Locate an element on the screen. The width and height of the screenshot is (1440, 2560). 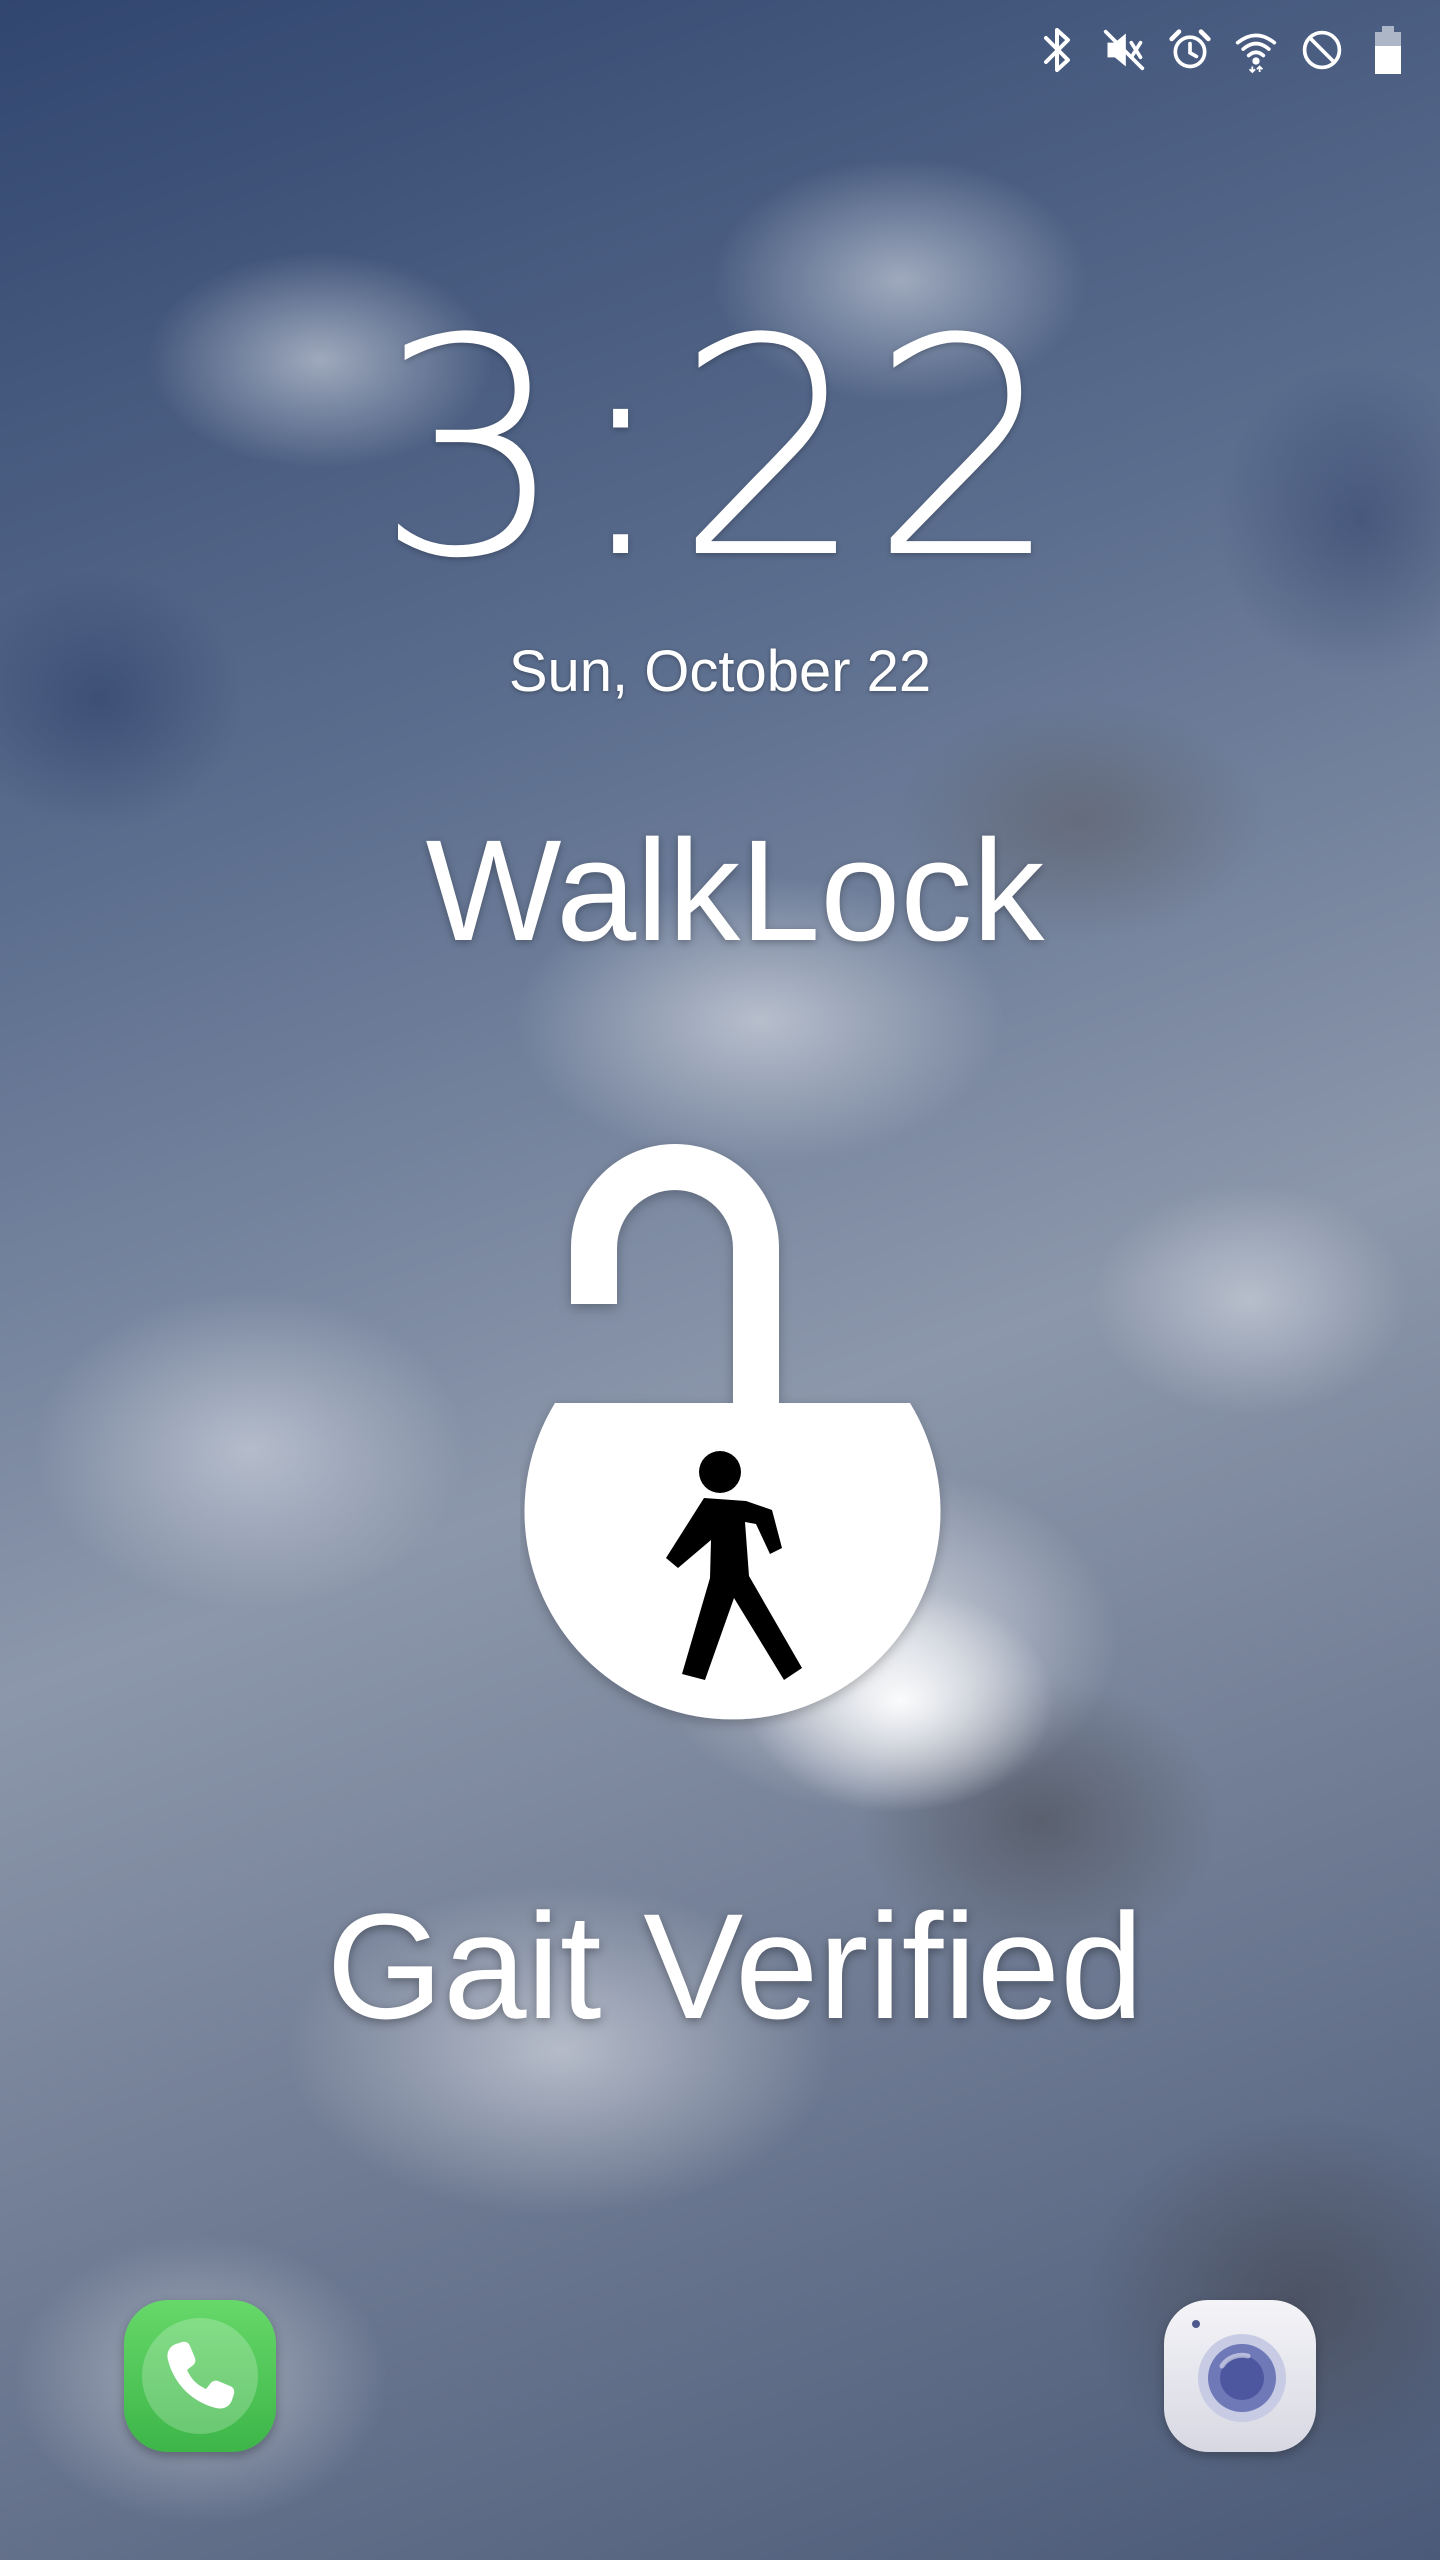
phone-icon is located at coordinates (200, 2376).